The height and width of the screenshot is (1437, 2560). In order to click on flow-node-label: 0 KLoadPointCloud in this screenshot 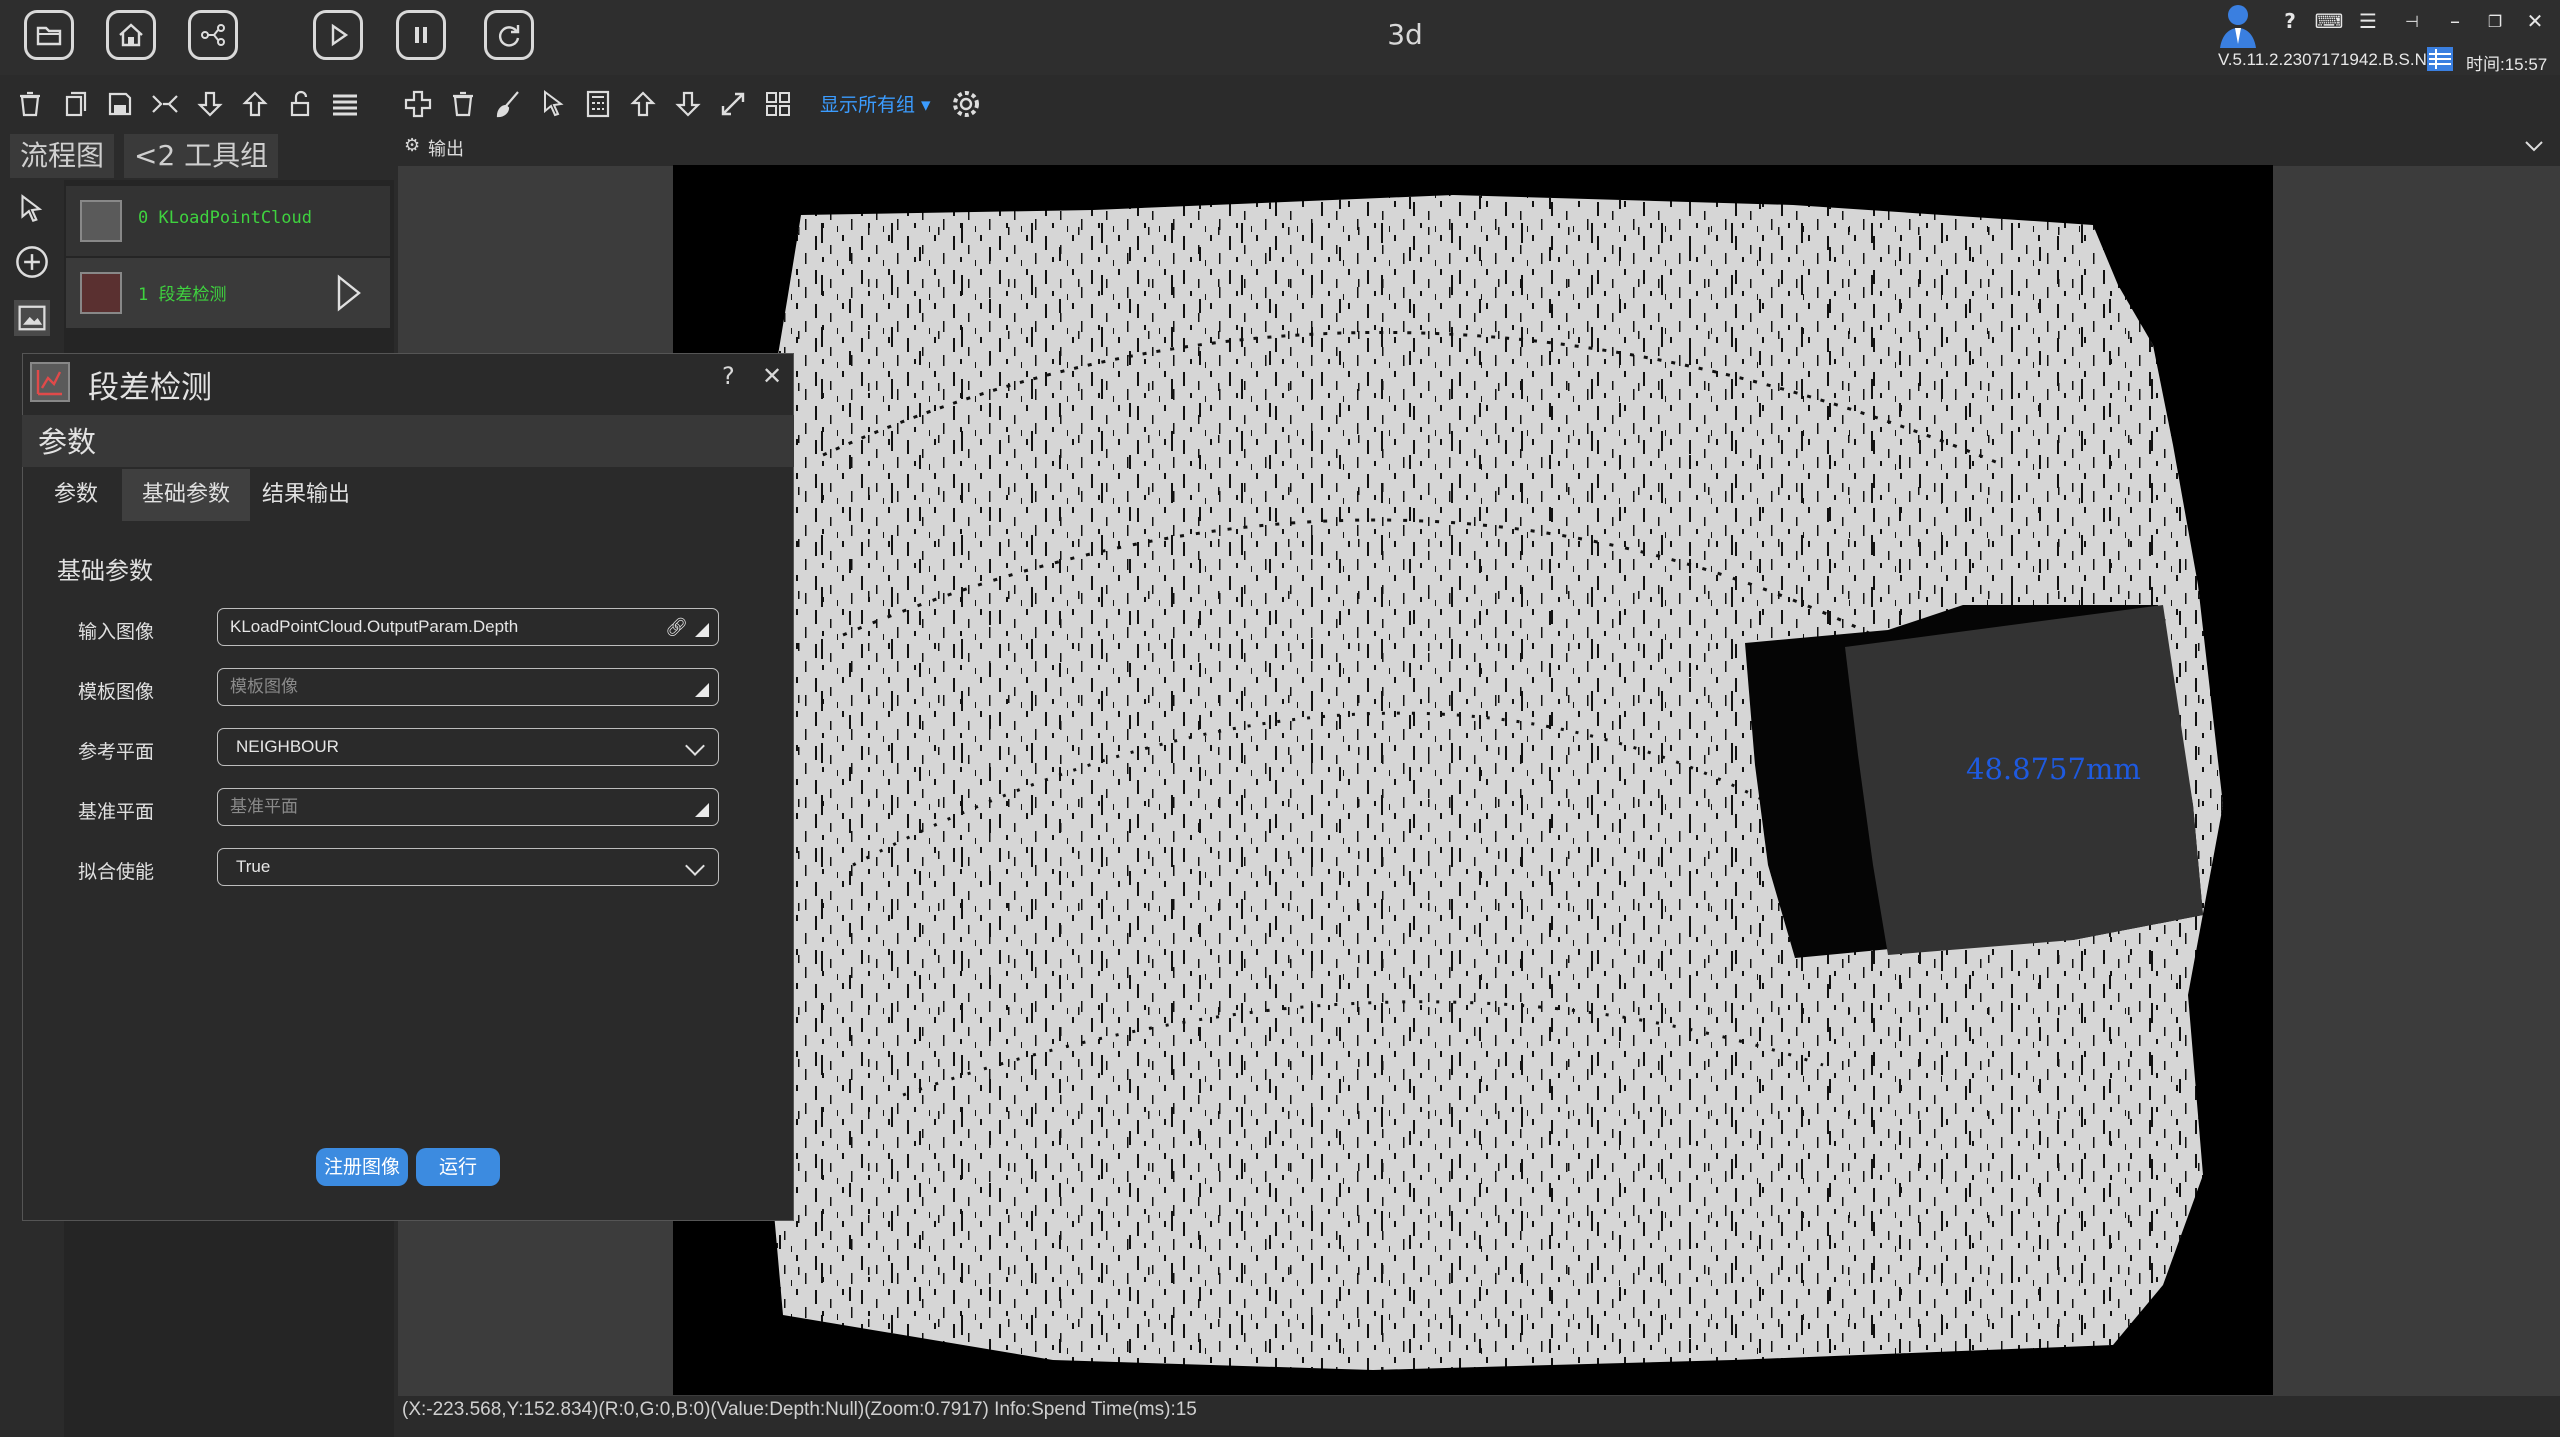, I will do `click(225, 218)`.